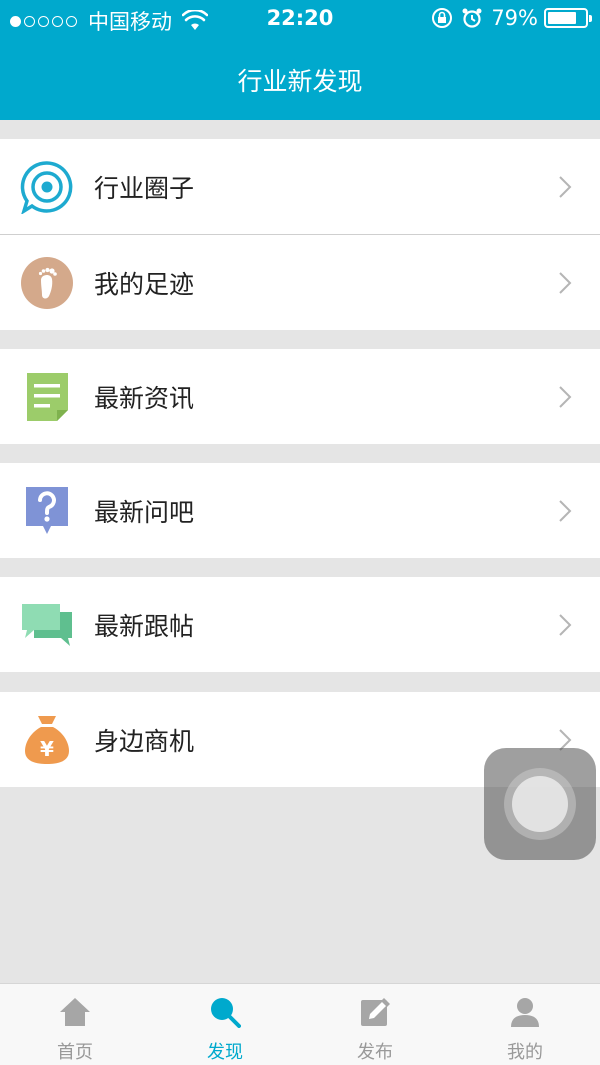 This screenshot has width=600, height=1065. I want to click on battery-percent: 79%, so click(514, 18).